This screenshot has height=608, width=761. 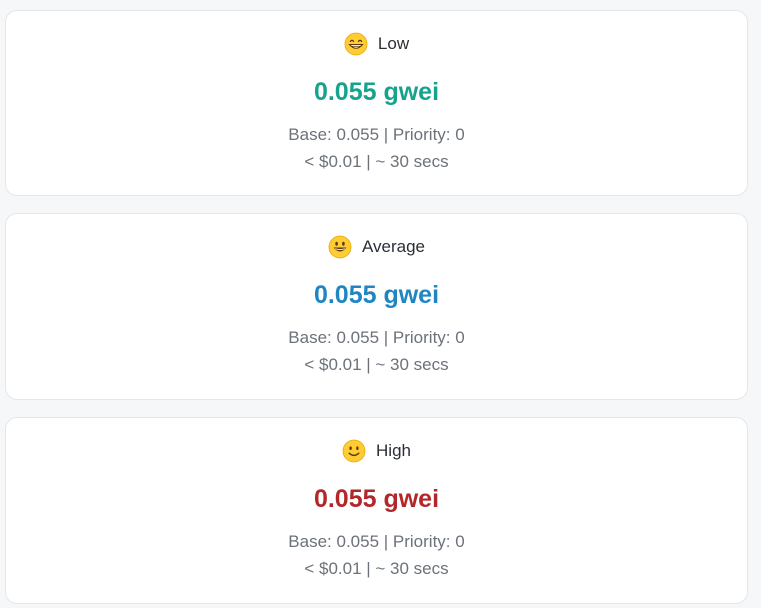 I want to click on grinning-face-with-smiling-eyes-icon, so click(x=356, y=44).